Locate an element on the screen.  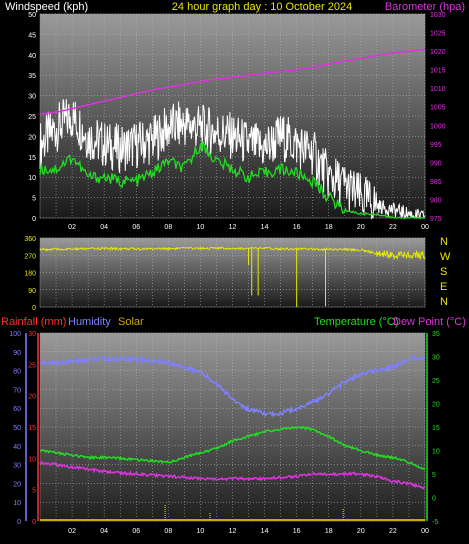
temp-tick-label: 10 is located at coordinates (436, 452).